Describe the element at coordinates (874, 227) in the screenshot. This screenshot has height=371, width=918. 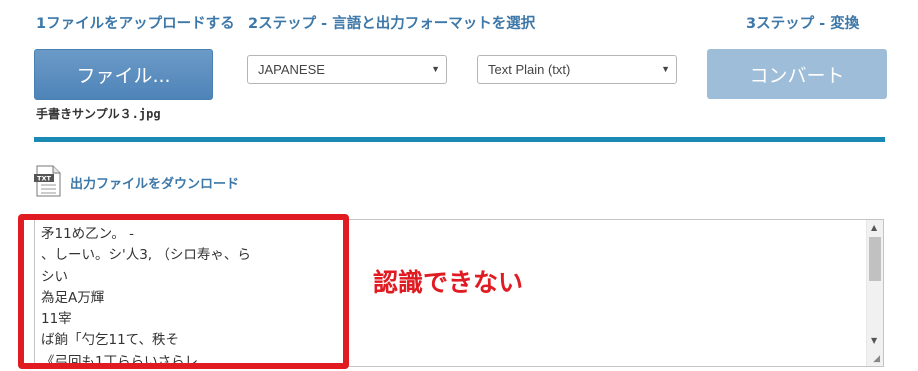
I see `scroll-up-icon: ▲` at that location.